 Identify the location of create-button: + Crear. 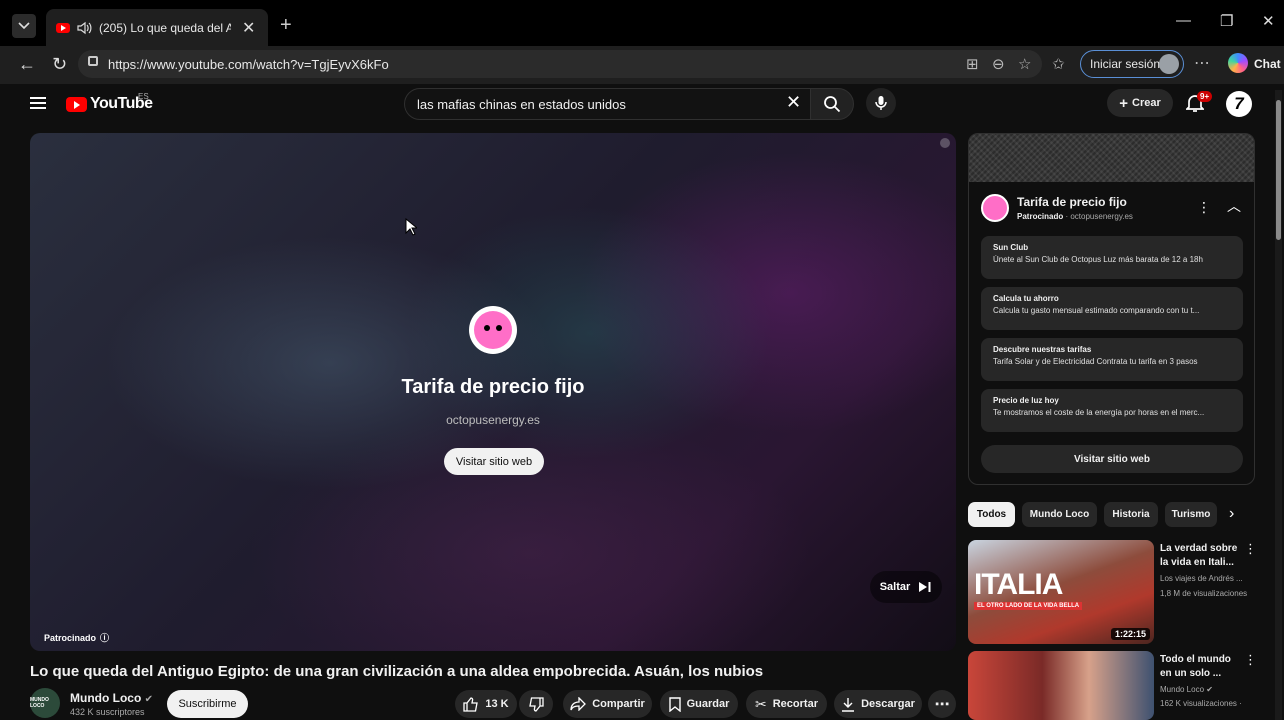
(1140, 103).